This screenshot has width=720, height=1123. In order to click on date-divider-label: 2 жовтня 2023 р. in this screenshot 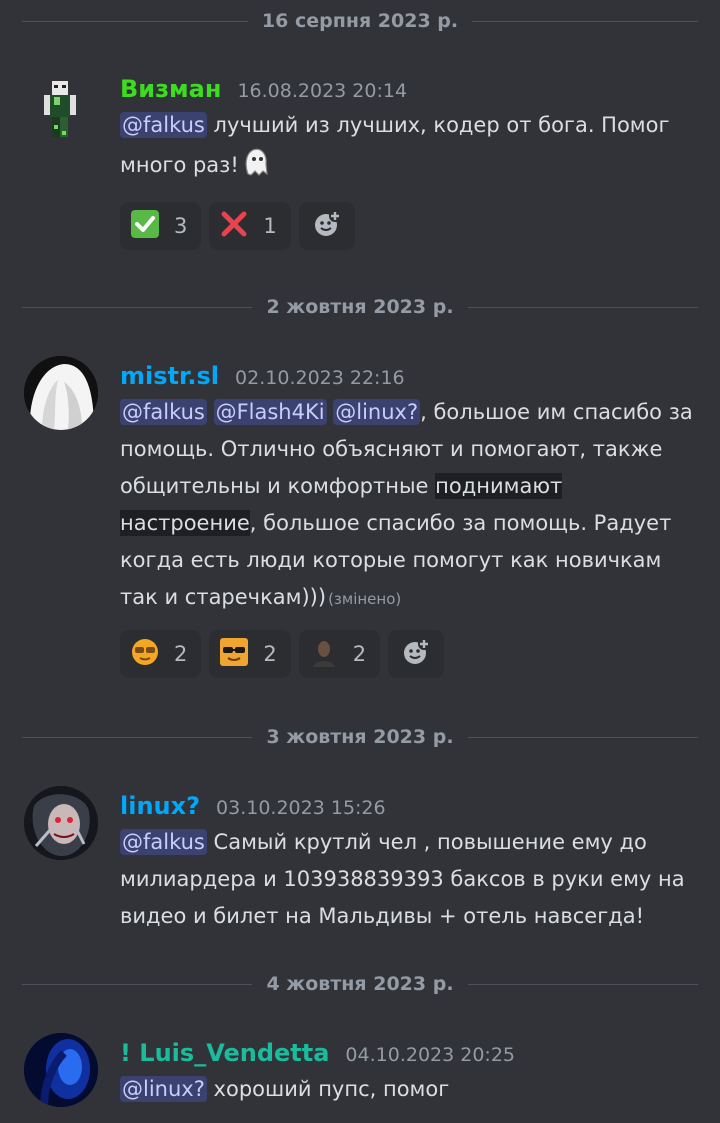, I will do `click(360, 307)`.